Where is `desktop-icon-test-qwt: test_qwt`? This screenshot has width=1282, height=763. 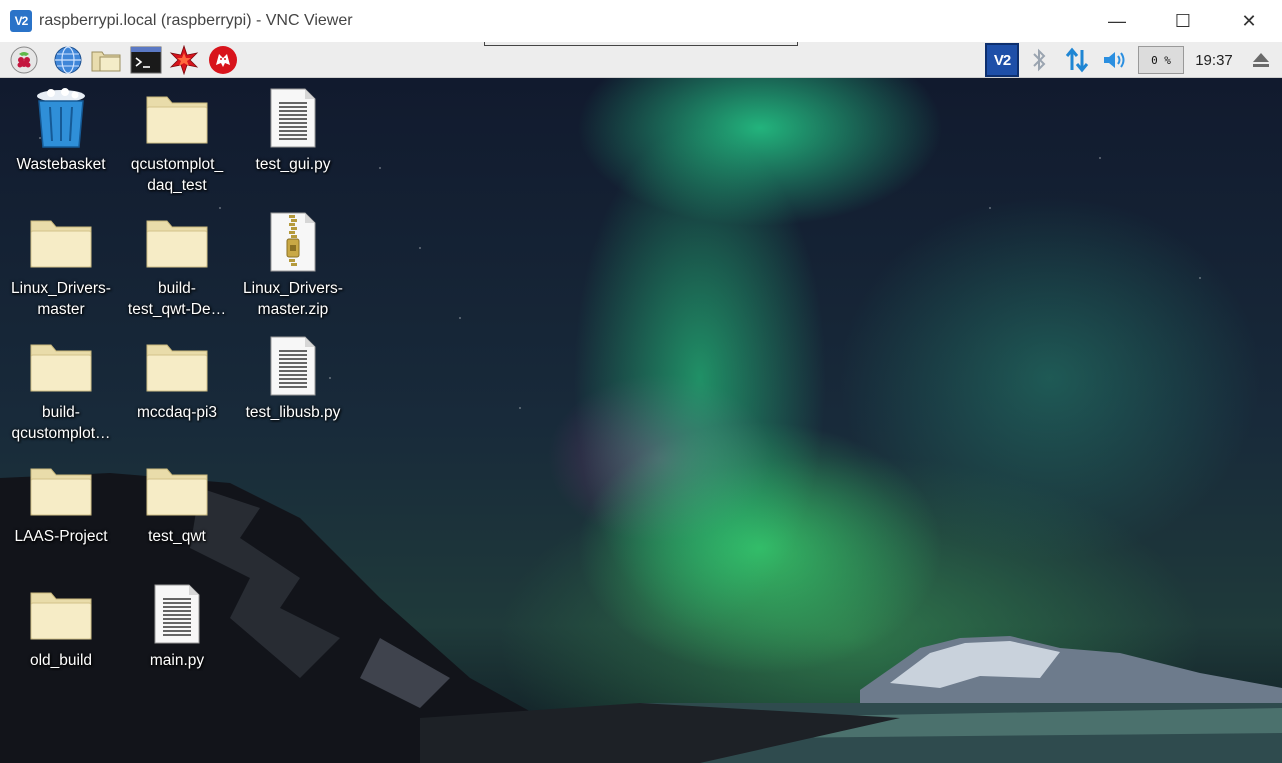 desktop-icon-test-qwt: test_qwt is located at coordinates (177, 502).